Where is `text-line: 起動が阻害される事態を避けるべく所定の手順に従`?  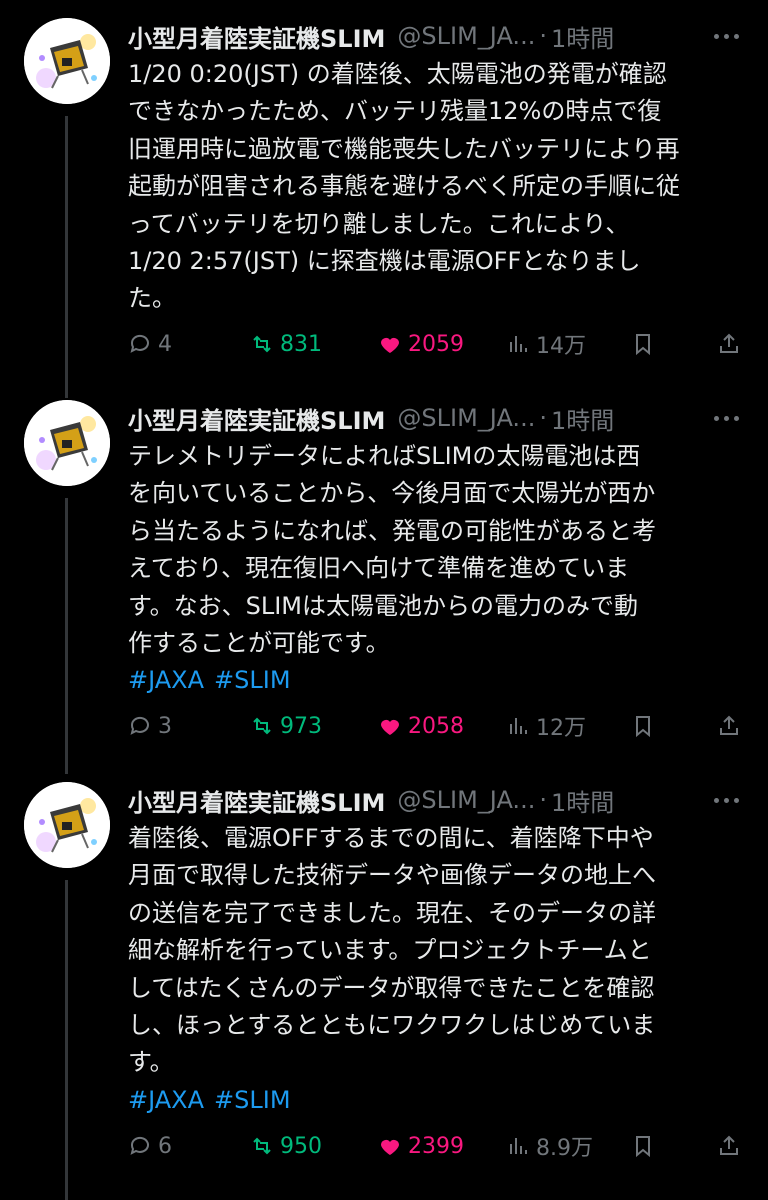
text-line: 起動が阻害される事態を避けるべく所定の手順に従 is located at coordinates (404, 186).